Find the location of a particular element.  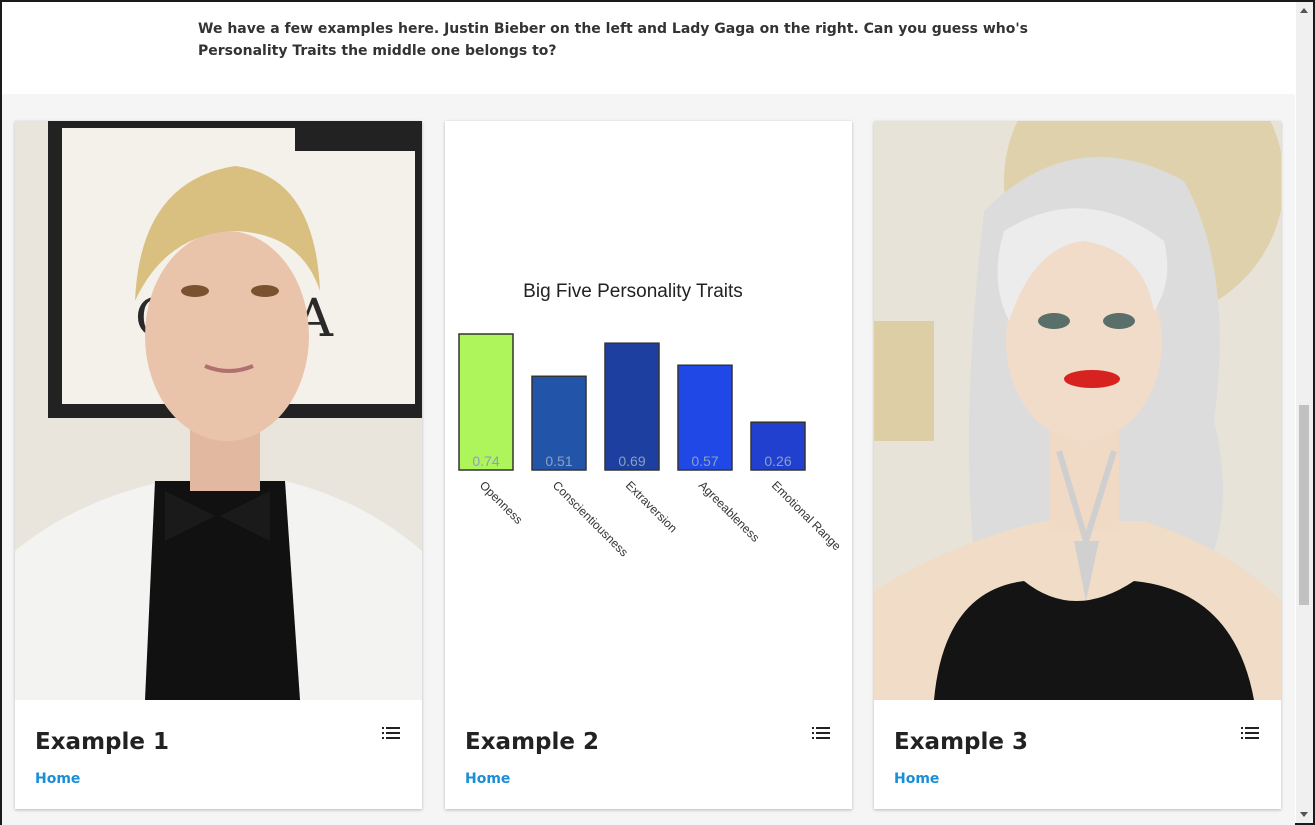

chart-title: Big Five Personality Traits is located at coordinates (633, 291).